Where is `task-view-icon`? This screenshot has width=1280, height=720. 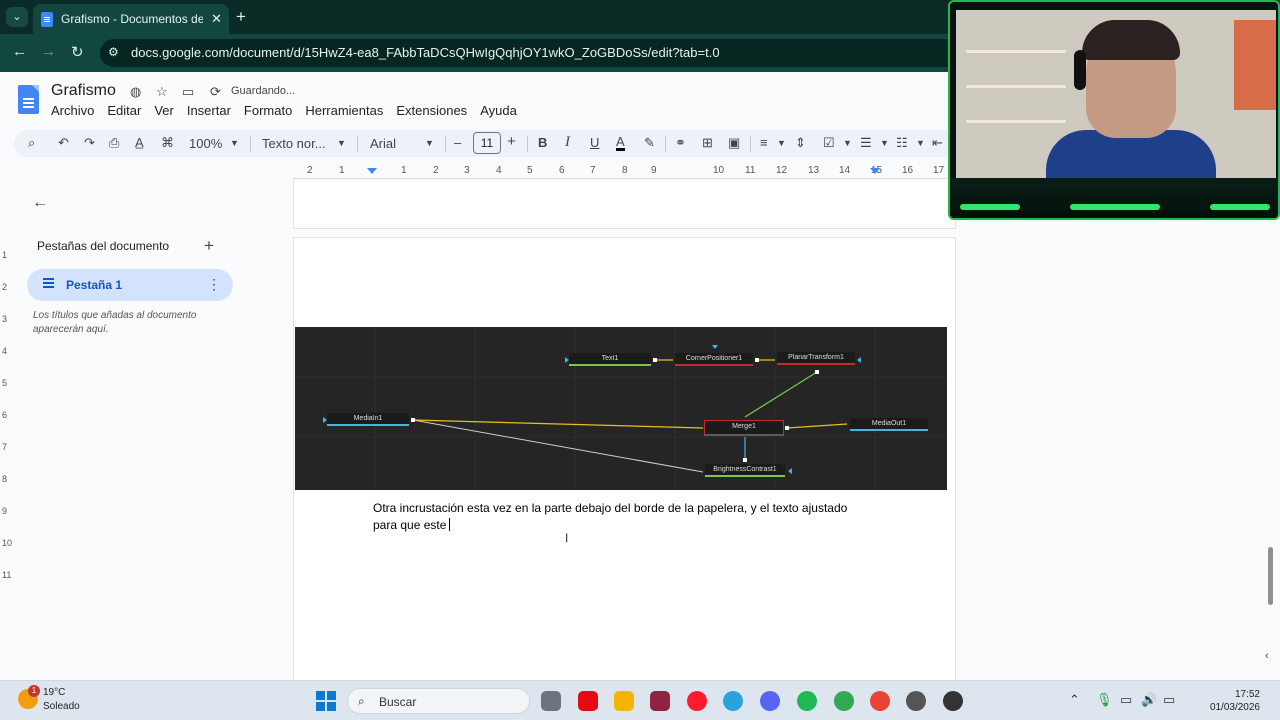 task-view-icon is located at coordinates (551, 701).